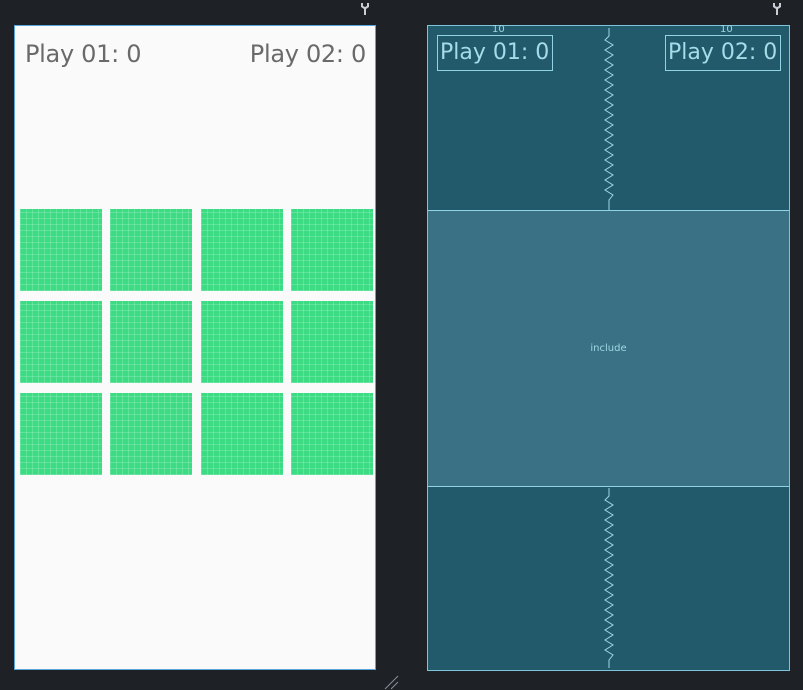 This screenshot has width=803, height=690. What do you see at coordinates (391, 682) in the screenshot?
I see `resize-handle-icon` at bounding box center [391, 682].